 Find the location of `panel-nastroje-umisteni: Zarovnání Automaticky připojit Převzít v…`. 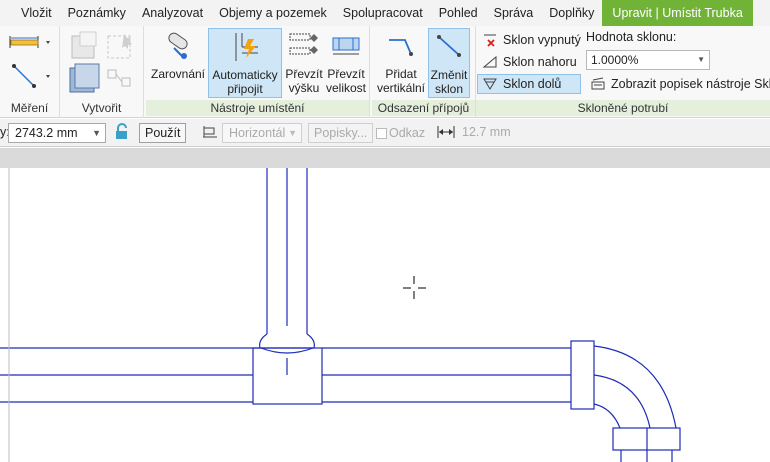

panel-nastroje-umisteni: Zarovnání Automaticky připojit Převzít v… is located at coordinates (258, 72).